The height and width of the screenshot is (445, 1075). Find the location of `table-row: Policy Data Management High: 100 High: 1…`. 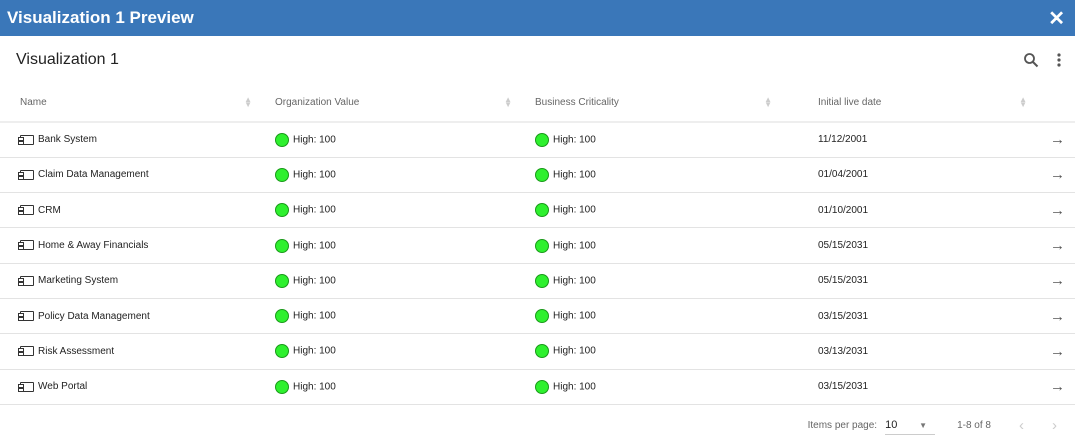

table-row: Policy Data Management High: 100 High: 1… is located at coordinates (537, 316).